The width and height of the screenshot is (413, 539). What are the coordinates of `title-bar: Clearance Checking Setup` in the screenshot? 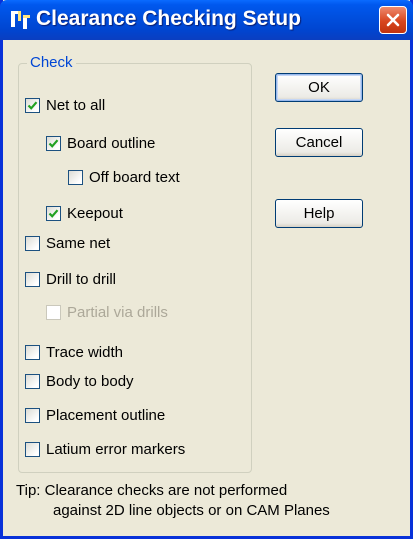 It's located at (206, 20).